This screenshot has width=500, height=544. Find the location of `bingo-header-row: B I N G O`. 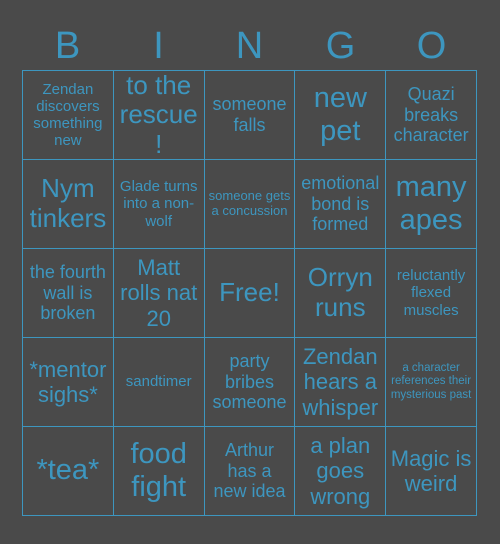

bingo-header-row: B I N G O is located at coordinates (249, 46).